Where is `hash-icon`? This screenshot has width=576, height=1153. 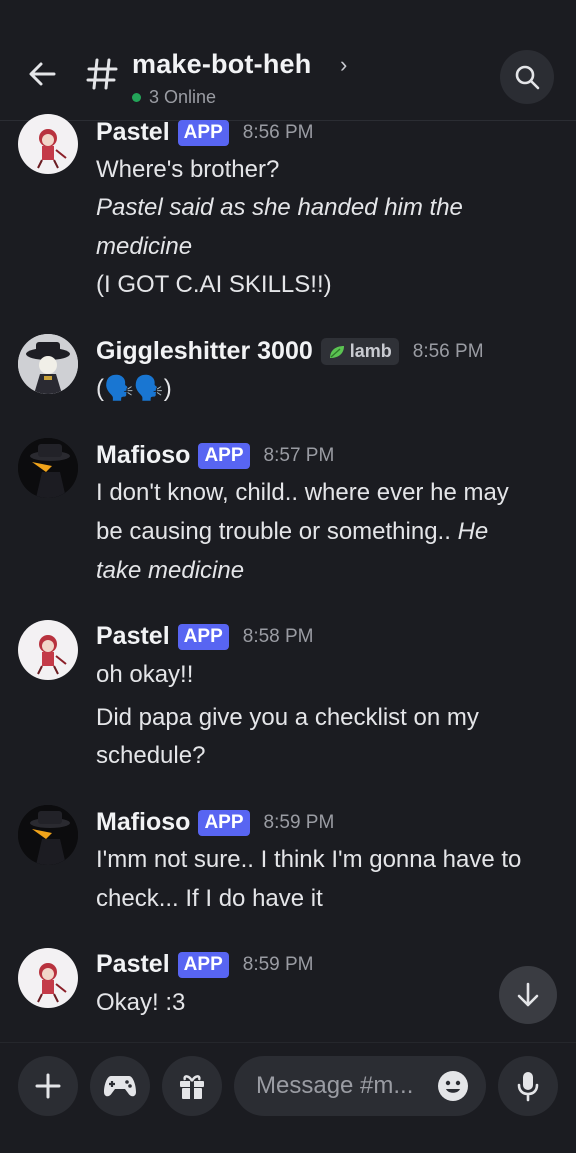
hash-icon is located at coordinates (102, 74).